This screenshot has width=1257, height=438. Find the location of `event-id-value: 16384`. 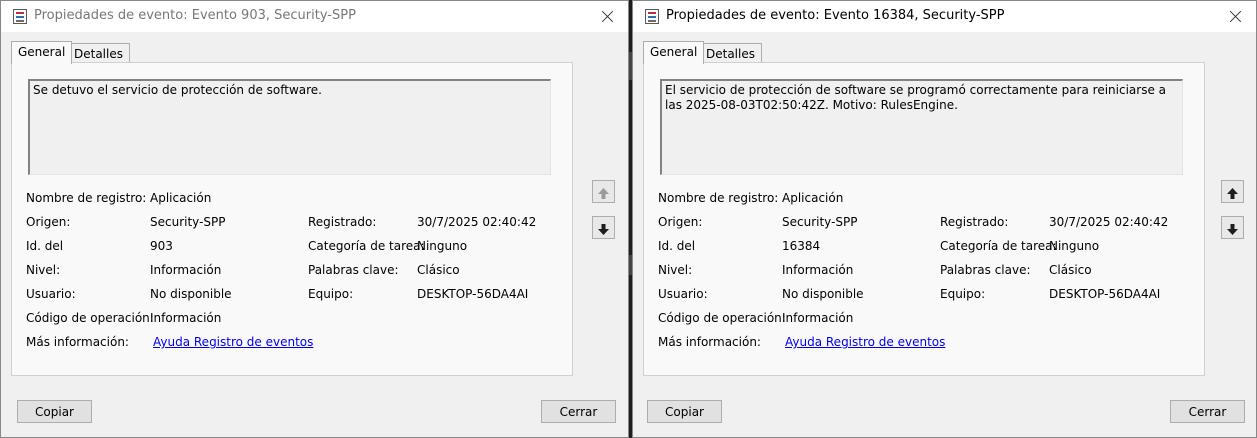

event-id-value: 16384 is located at coordinates (801, 246).